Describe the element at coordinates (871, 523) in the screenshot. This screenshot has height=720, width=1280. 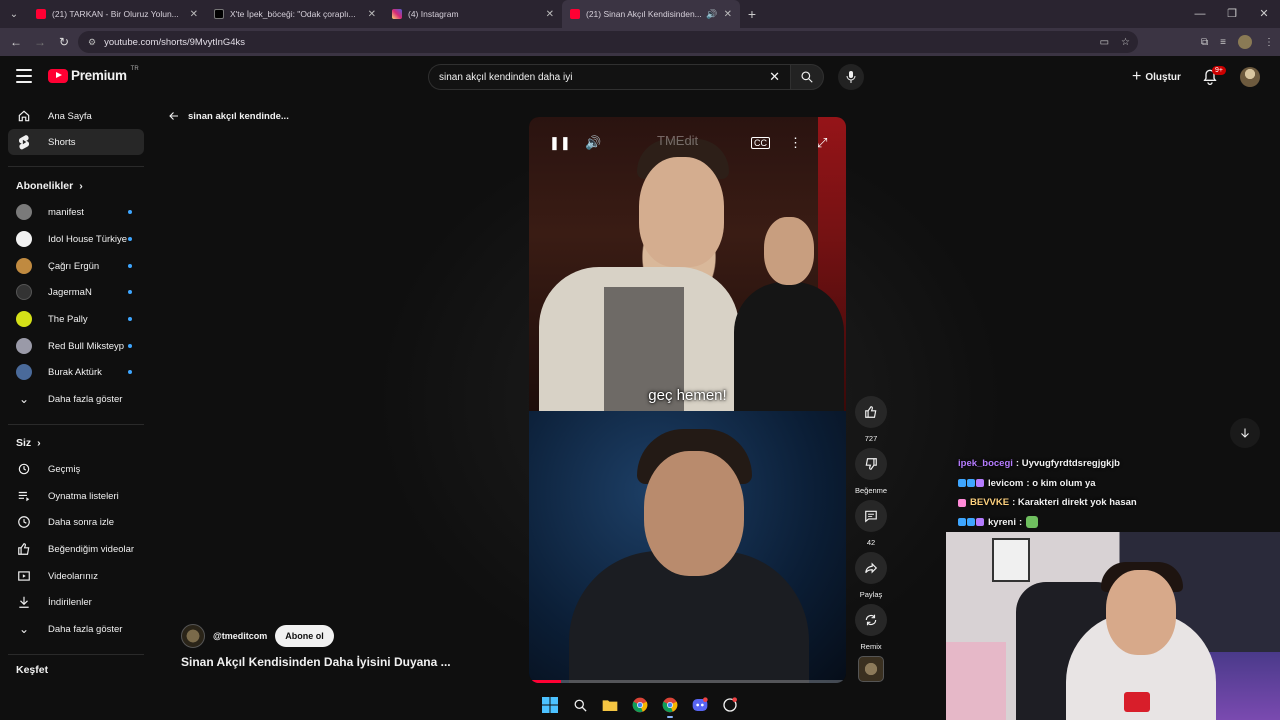
I see `comments-button: 42` at that location.